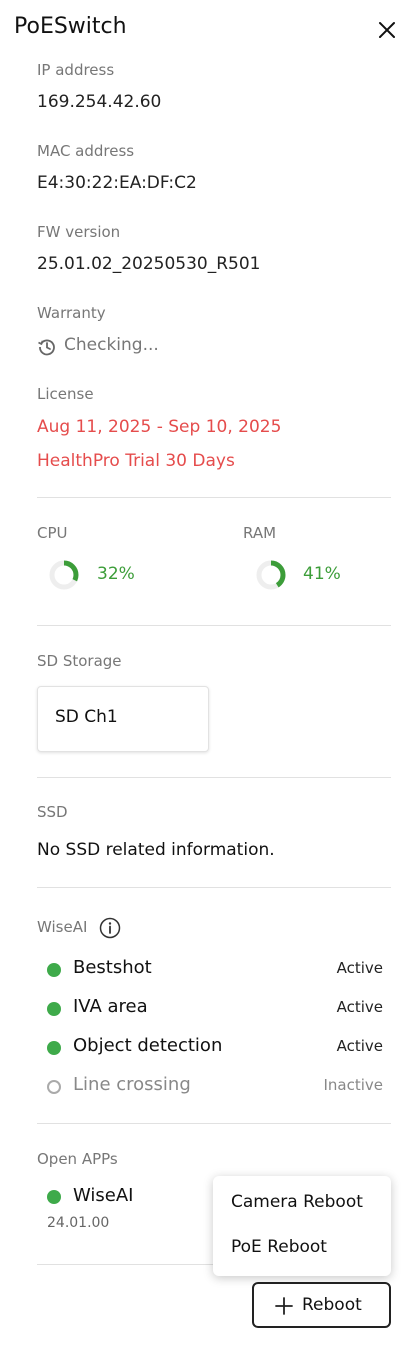 The image size is (415, 1350). I want to click on wiseai-feature-bestshot: Bestshot Active, so click(215, 970).